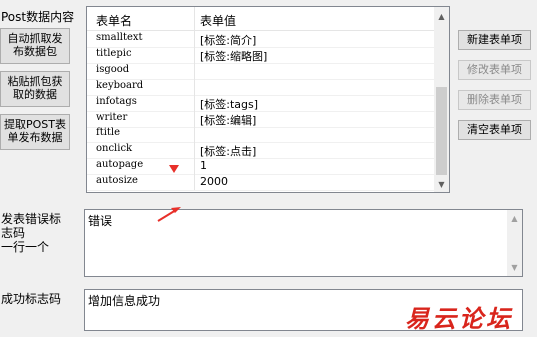 This screenshot has height=337, width=537. Describe the element at coordinates (514, 243) in the screenshot. I see `error-textarea-scrollbar: ▲ ▼` at that location.